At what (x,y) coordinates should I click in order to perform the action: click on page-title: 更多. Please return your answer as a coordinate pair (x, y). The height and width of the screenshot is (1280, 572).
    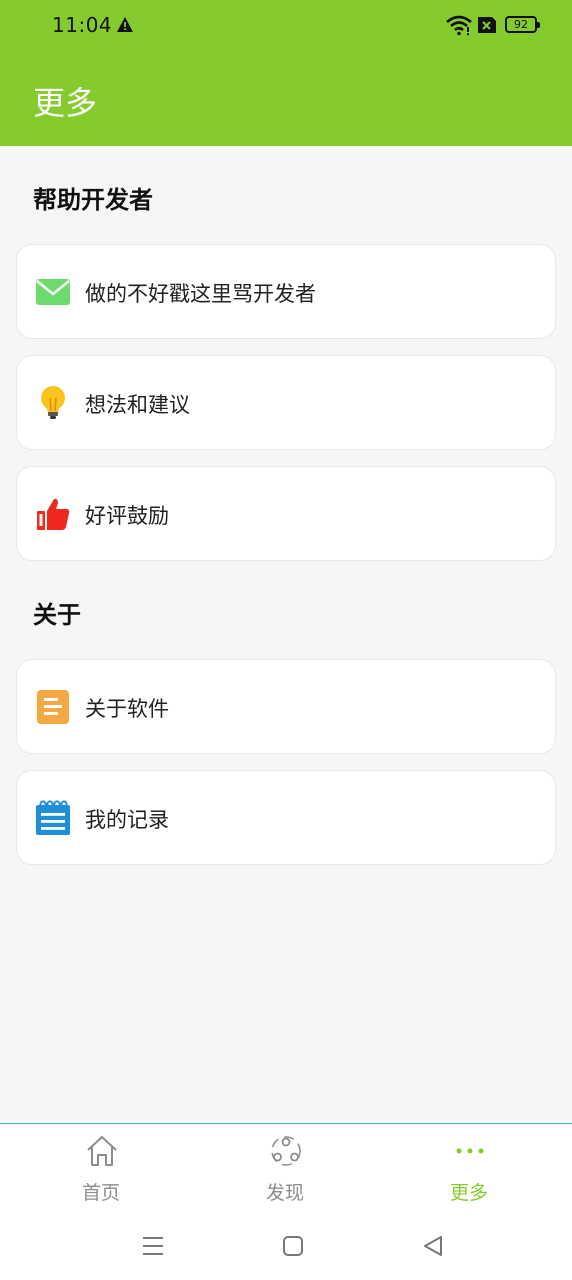
    Looking at the image, I should click on (65, 103).